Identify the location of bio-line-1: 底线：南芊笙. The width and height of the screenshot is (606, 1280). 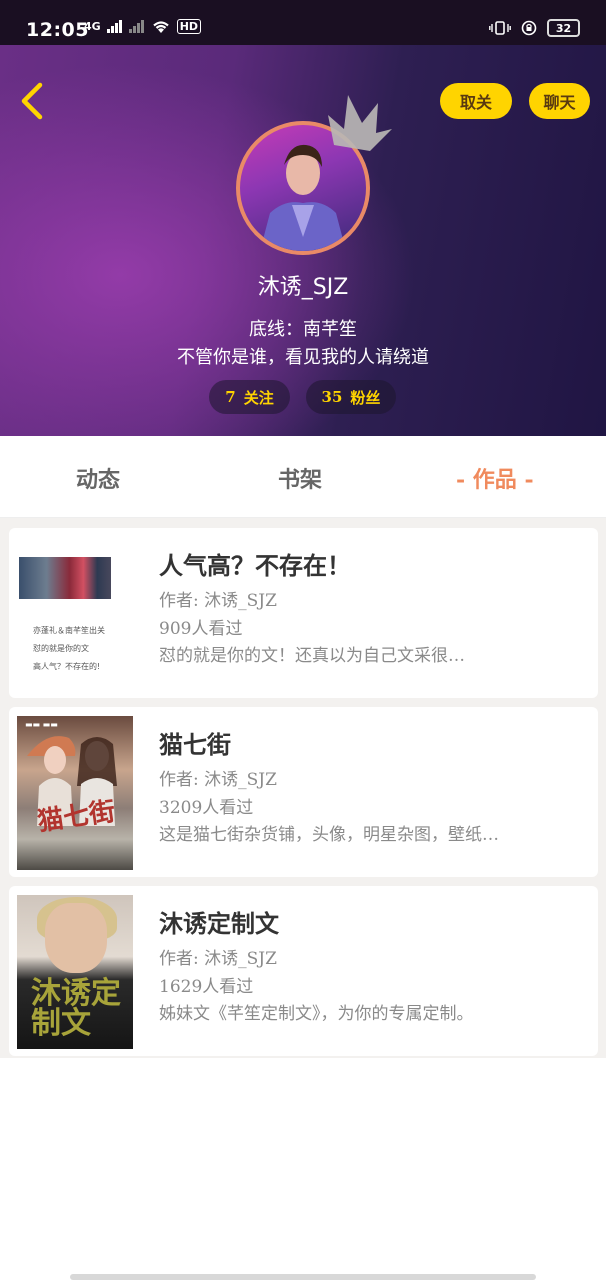
(303, 329).